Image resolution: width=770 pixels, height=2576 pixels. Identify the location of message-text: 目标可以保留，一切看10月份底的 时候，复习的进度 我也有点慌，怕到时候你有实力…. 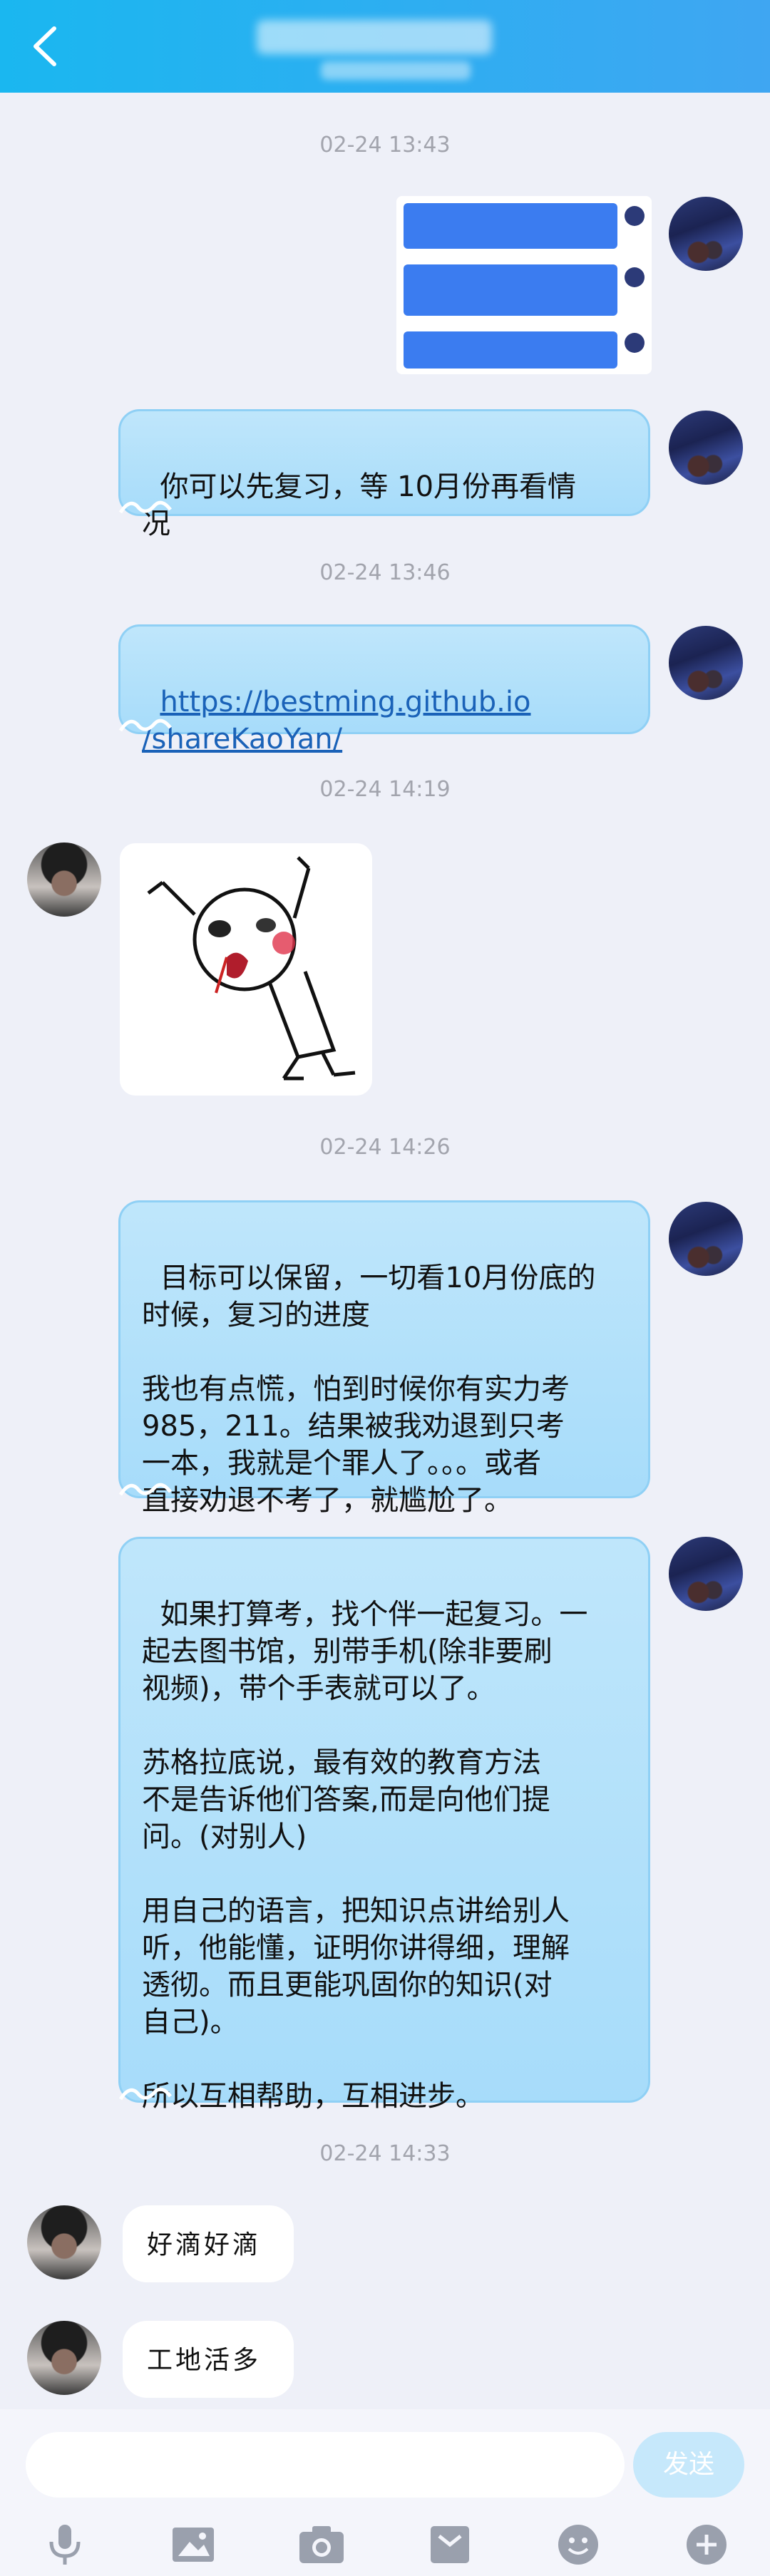
(369, 1389).